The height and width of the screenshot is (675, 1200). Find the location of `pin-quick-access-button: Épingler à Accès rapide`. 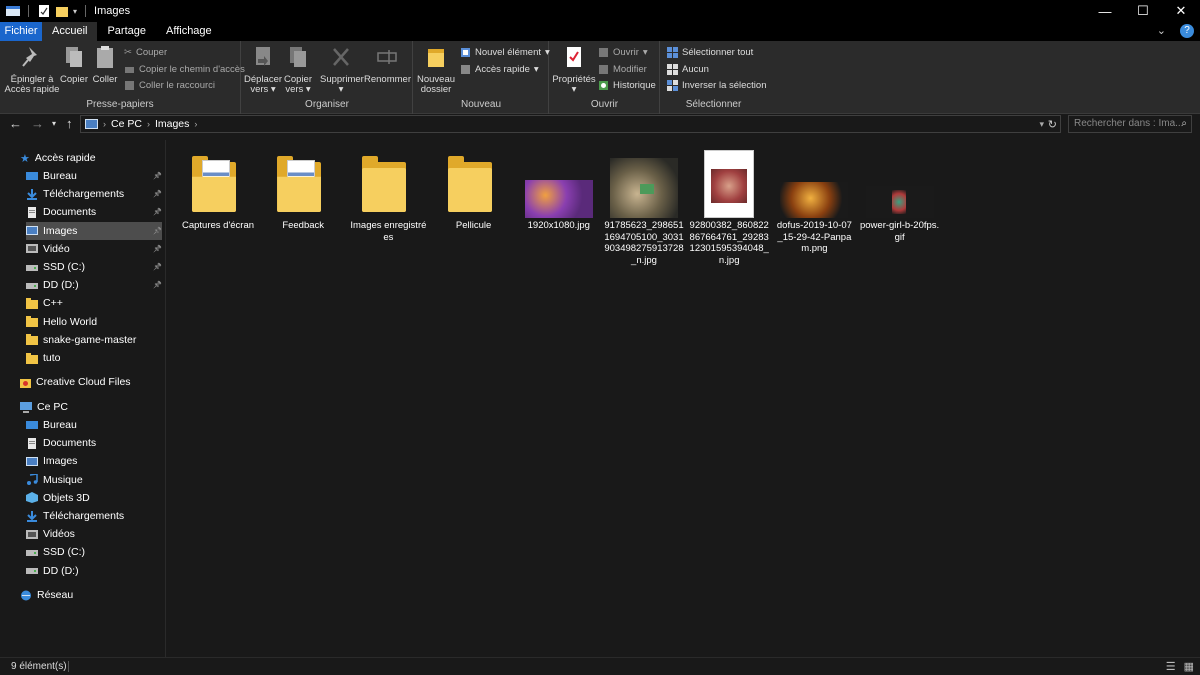

pin-quick-access-button: Épingler à Accès rapide is located at coordinates (32, 70).